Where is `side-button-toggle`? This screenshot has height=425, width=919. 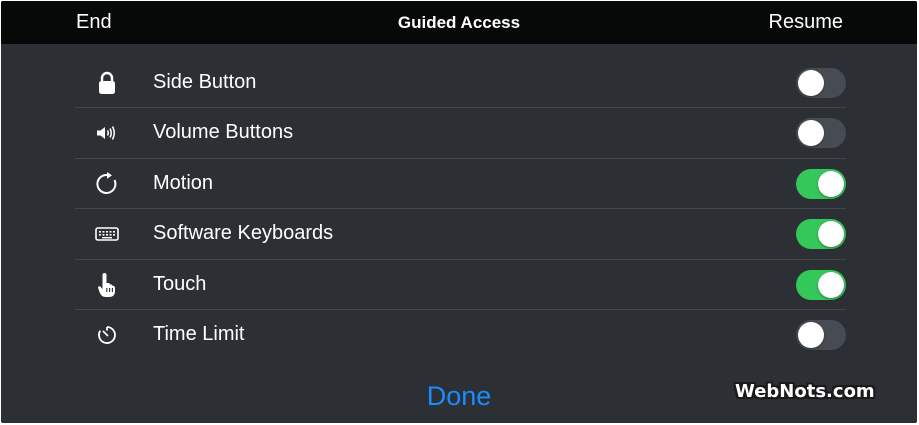 side-button-toggle is located at coordinates (821, 83).